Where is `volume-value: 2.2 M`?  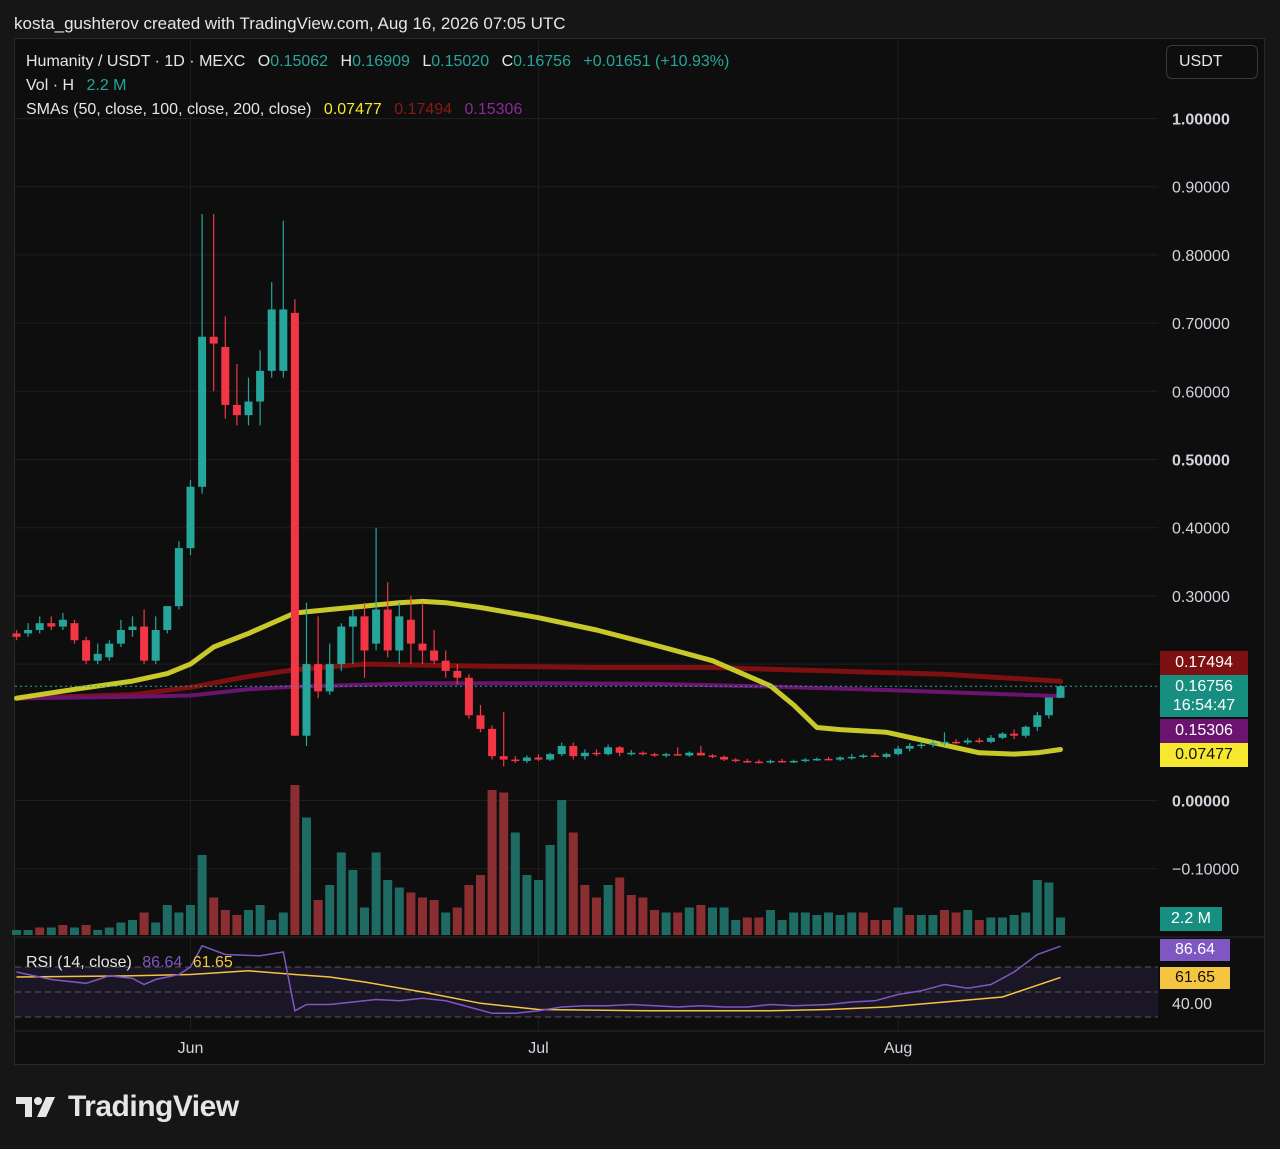
volume-value: 2.2 M is located at coordinates (106, 85).